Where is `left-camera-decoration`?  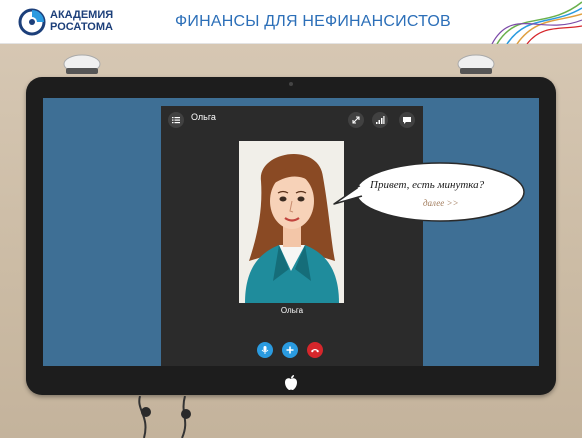 left-camera-decoration is located at coordinates (82, 64).